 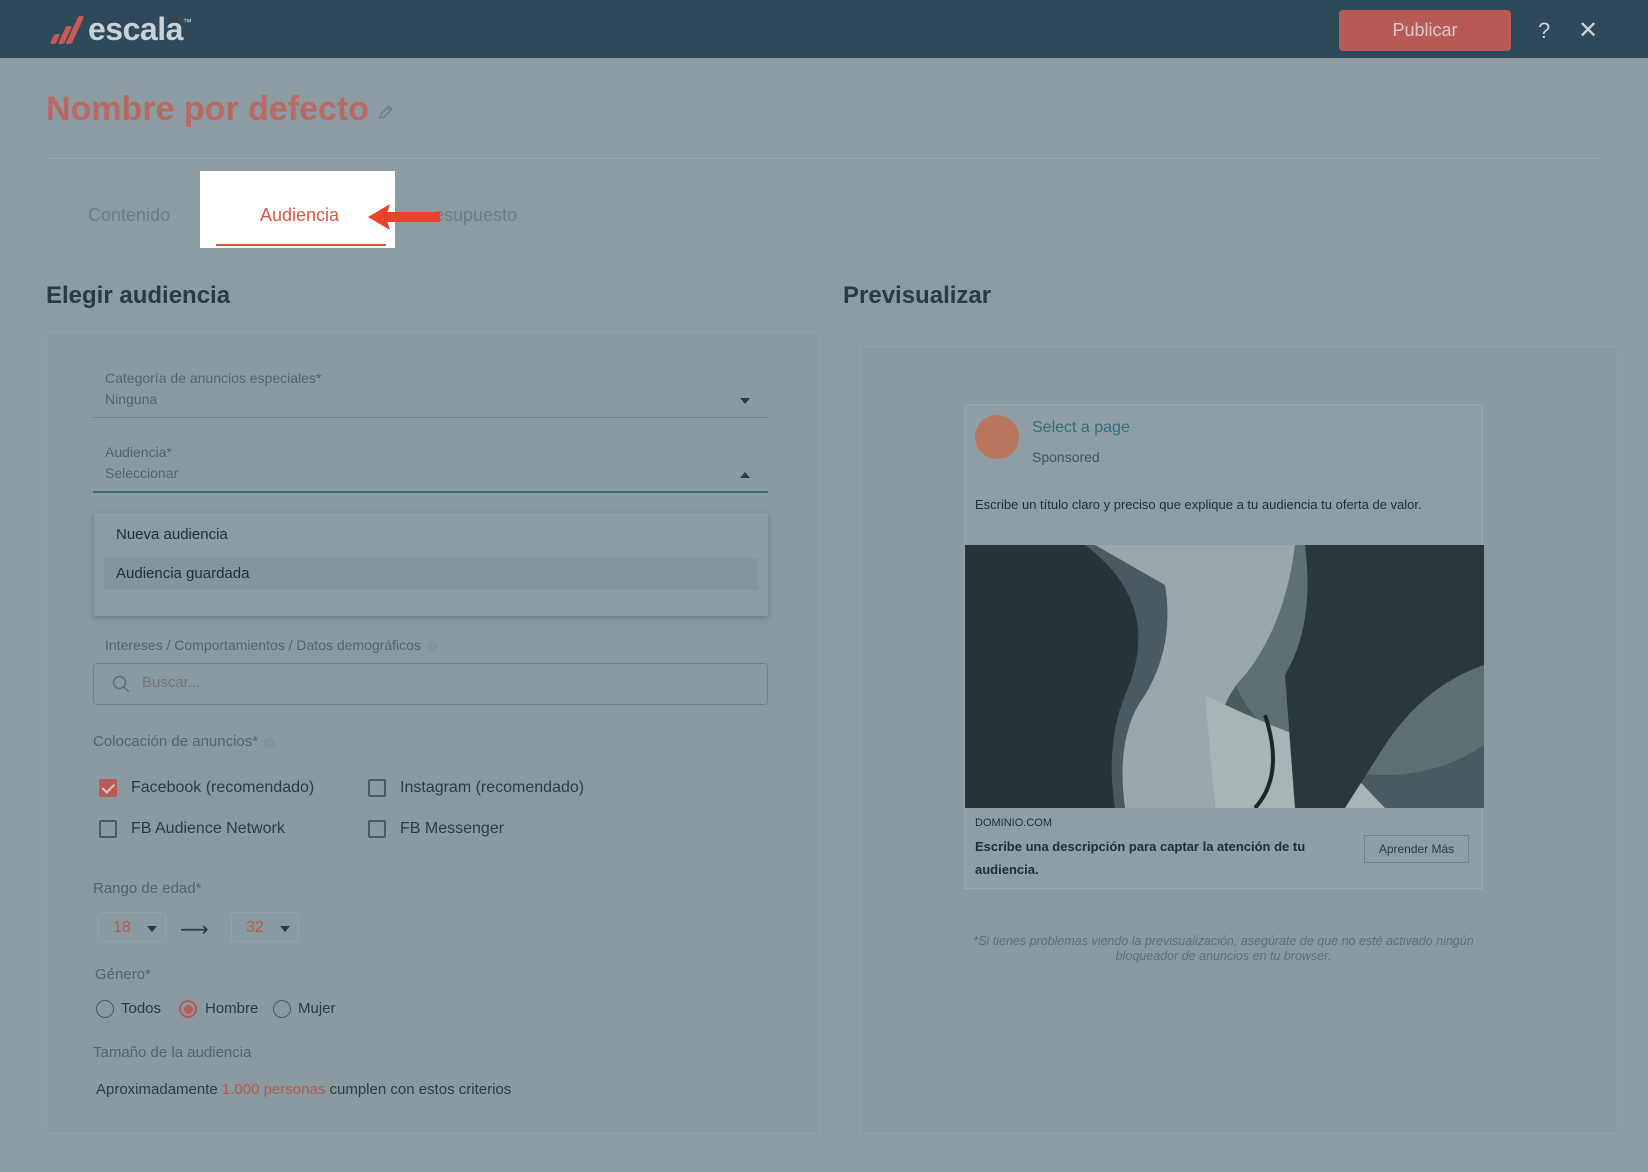 What do you see at coordinates (231, 1008) in the screenshot?
I see `radio-hombre-label: Hombre` at bounding box center [231, 1008].